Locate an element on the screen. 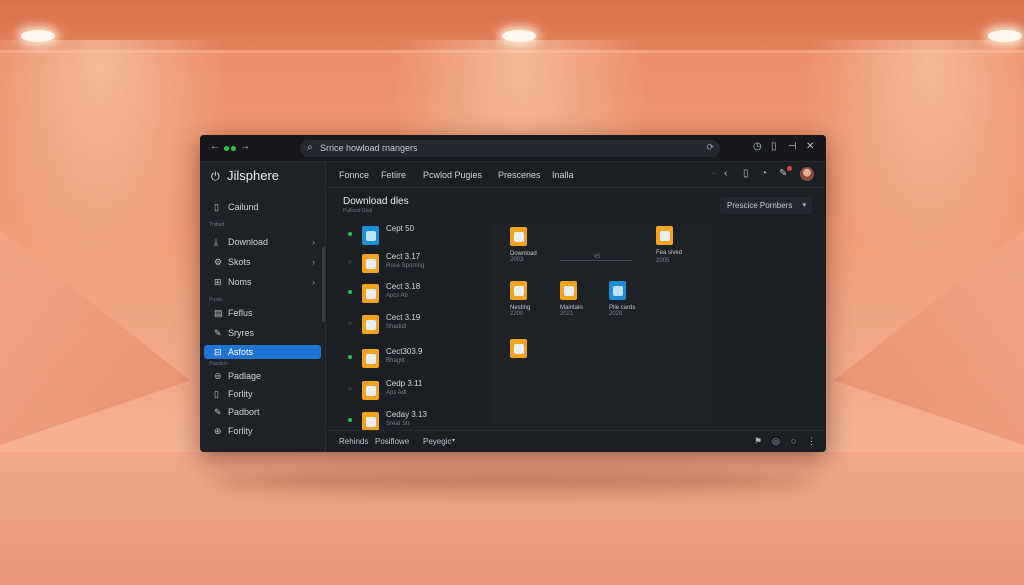  sidebar-item-asfots: ⊟ Asfots is located at coordinates (262, 352).